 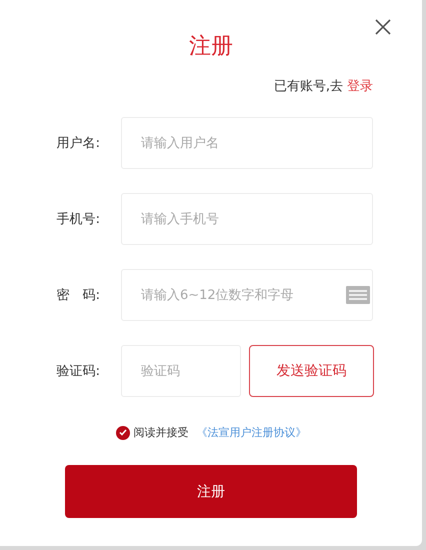 I want to click on send-code-button: 发送验证码, so click(x=311, y=371).